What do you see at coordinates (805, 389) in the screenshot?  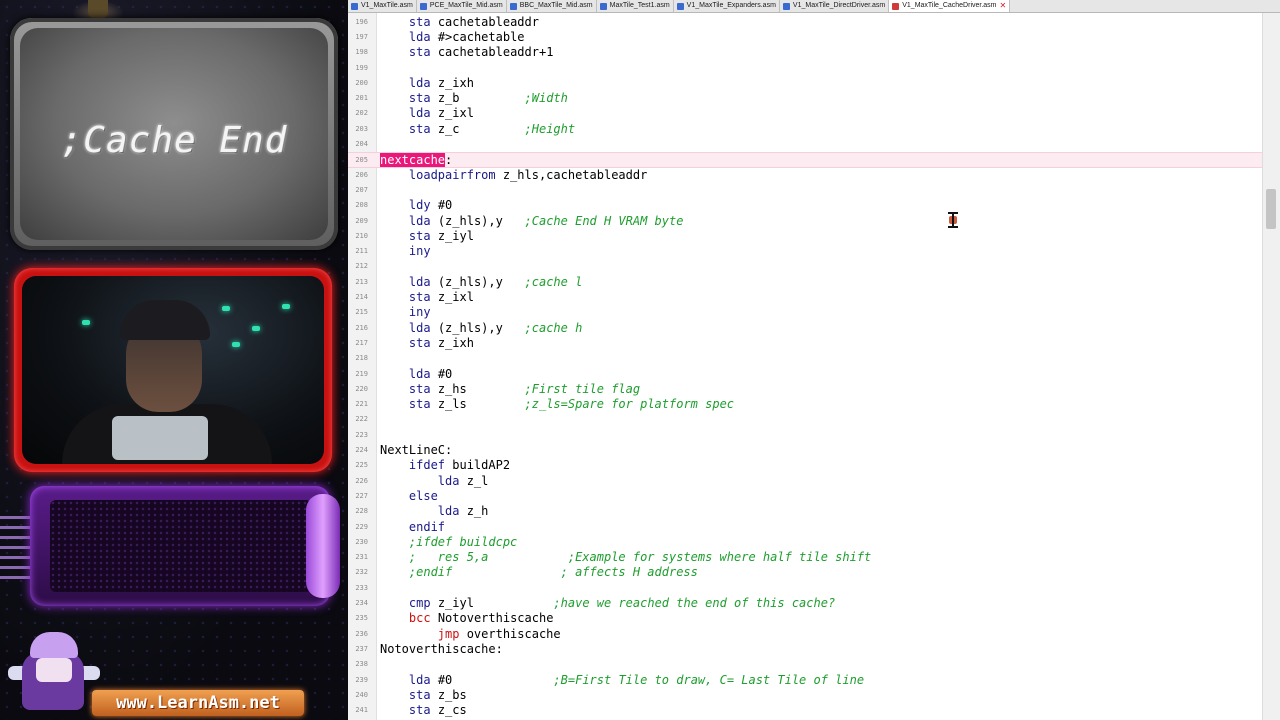 I see `code-line: 220 sta z_hs ;First tile flag` at bounding box center [805, 389].